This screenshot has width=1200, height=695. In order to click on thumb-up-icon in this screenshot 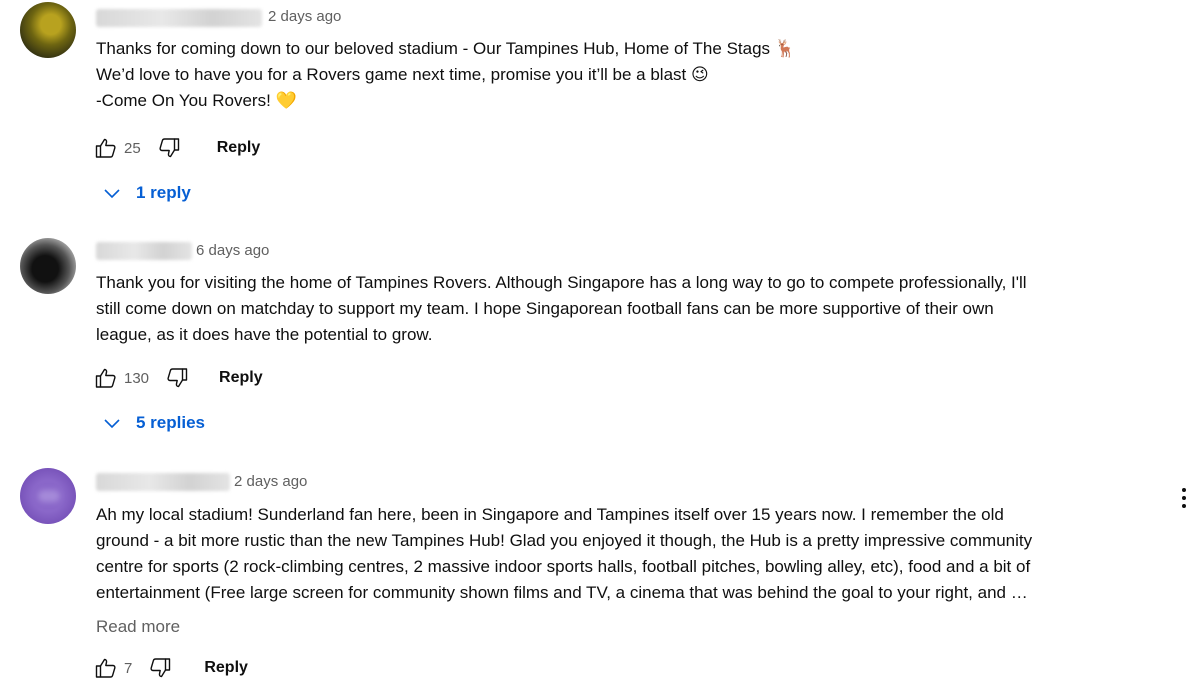, I will do `click(105, 668)`.